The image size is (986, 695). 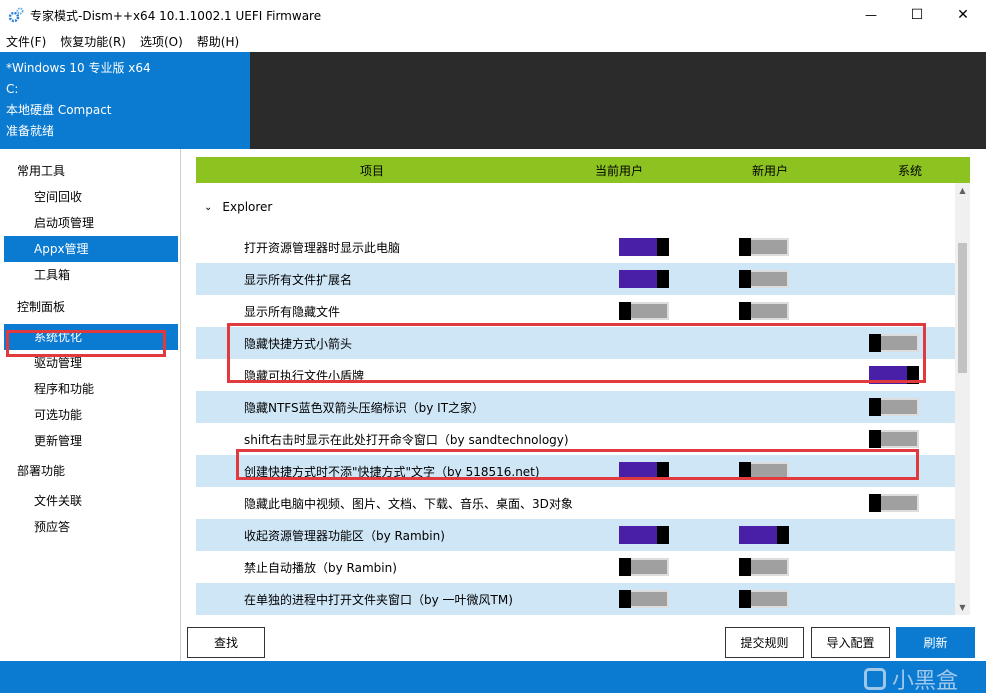 I want to click on find-button: 查找, so click(x=226, y=642).